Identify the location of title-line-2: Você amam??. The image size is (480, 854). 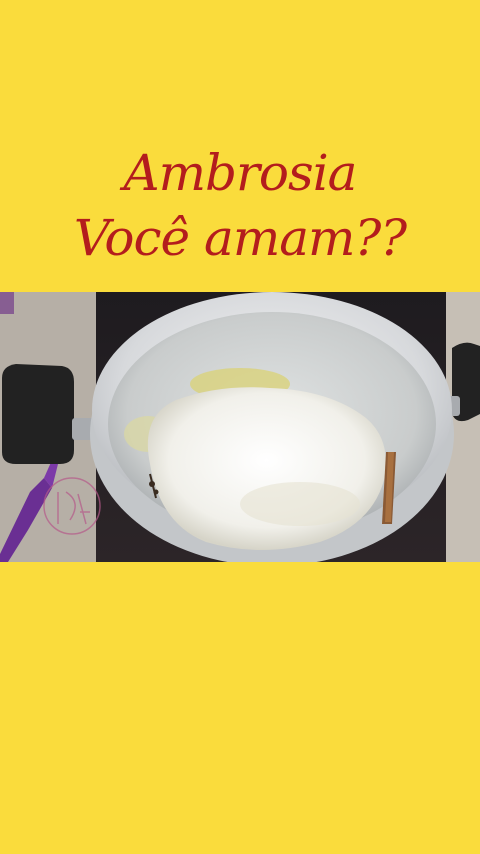
(240, 238).